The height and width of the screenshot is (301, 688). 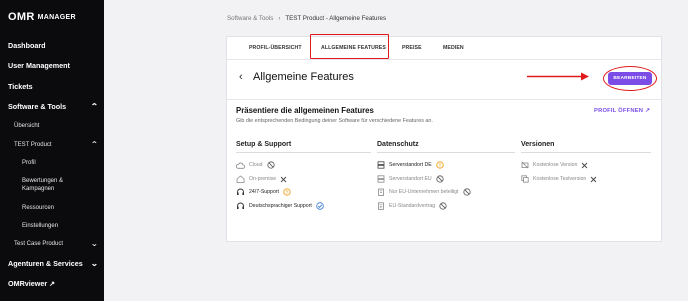 What do you see at coordinates (250, 18) in the screenshot?
I see `breadcrumb-parent: Software & Tools` at bounding box center [250, 18].